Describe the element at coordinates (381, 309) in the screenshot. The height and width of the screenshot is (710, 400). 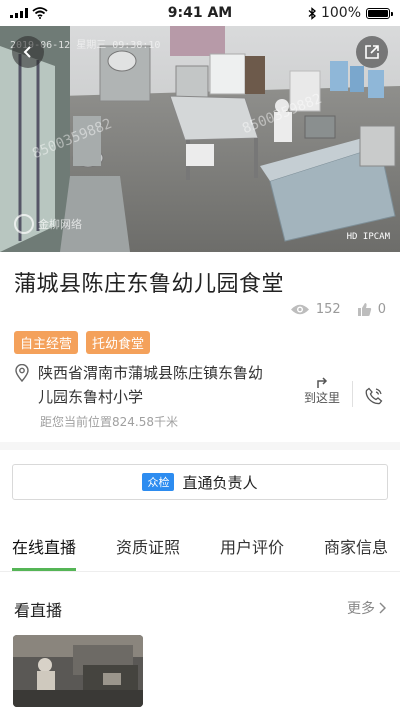
I see `like-count: 0` at that location.